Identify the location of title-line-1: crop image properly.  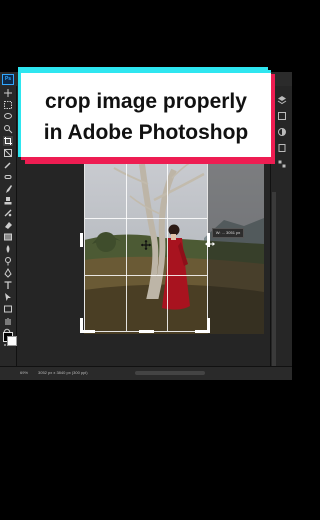
(146, 101).